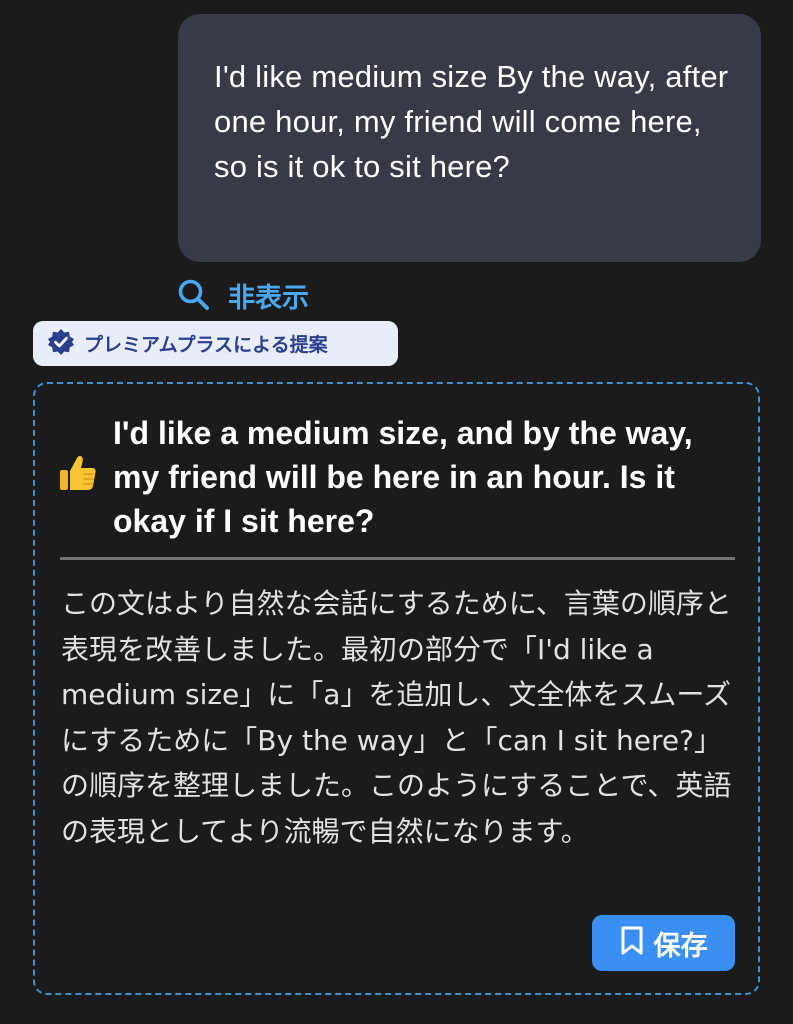  Describe the element at coordinates (397, 558) in the screenshot. I see `divider` at that location.